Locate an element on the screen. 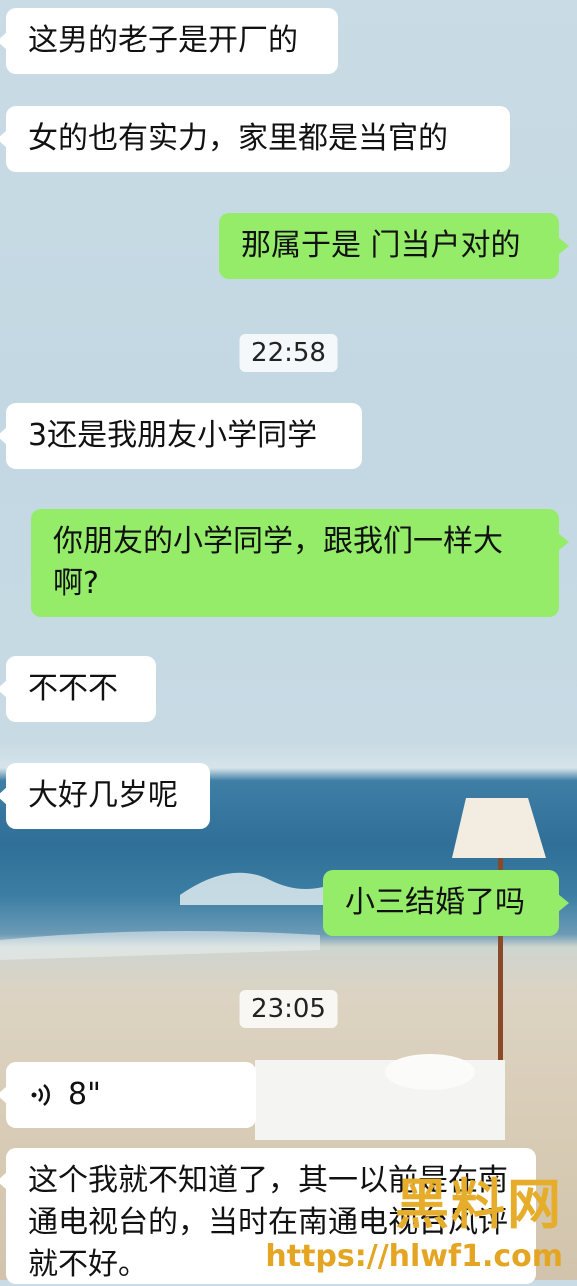 The image size is (577, 1286). message-bubble-outgoing: 你朋友的小学同学，跟我们一样大啊? is located at coordinates (300, 563).